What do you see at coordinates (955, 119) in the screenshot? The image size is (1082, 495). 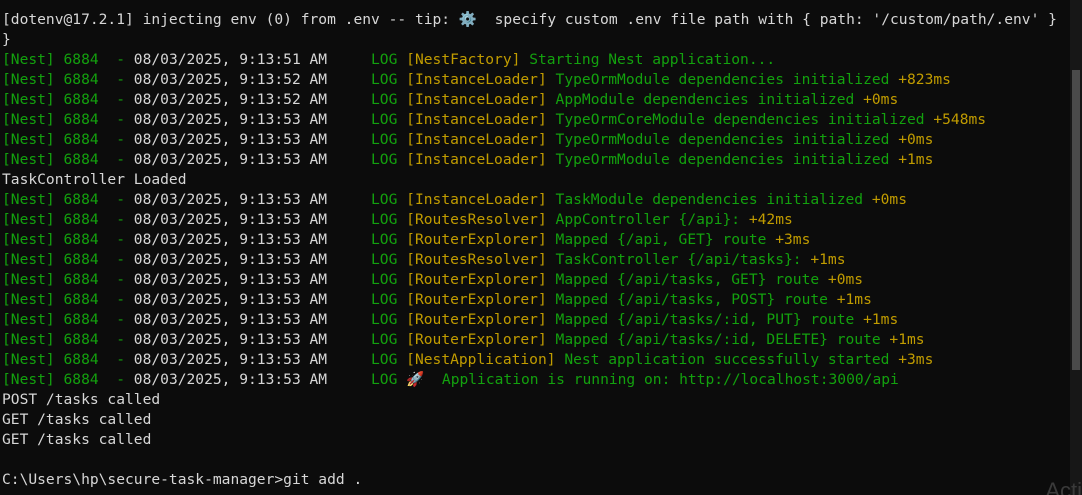 I see `log-delta: +548ms` at bounding box center [955, 119].